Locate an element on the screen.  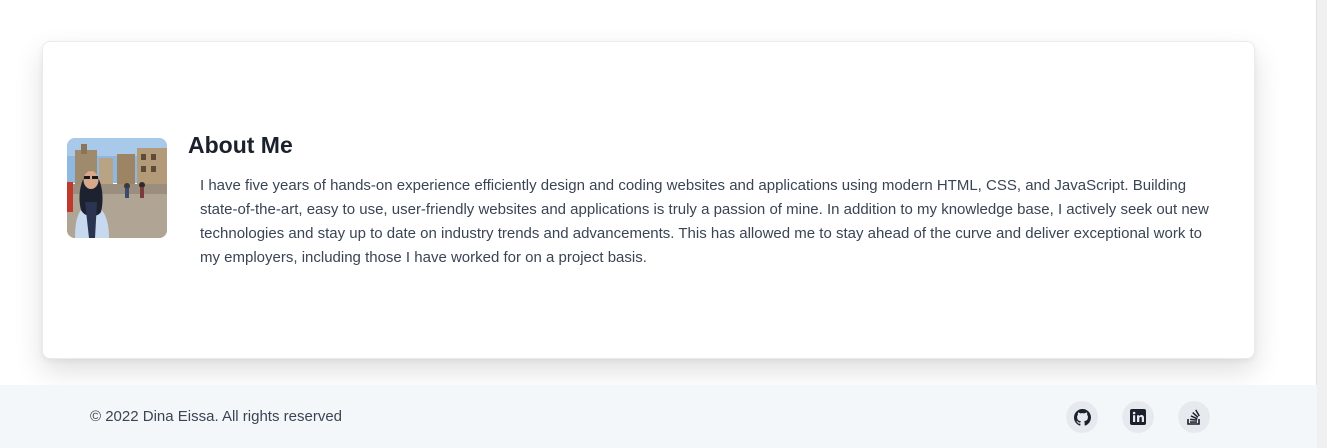
github-icon is located at coordinates (1082, 417).